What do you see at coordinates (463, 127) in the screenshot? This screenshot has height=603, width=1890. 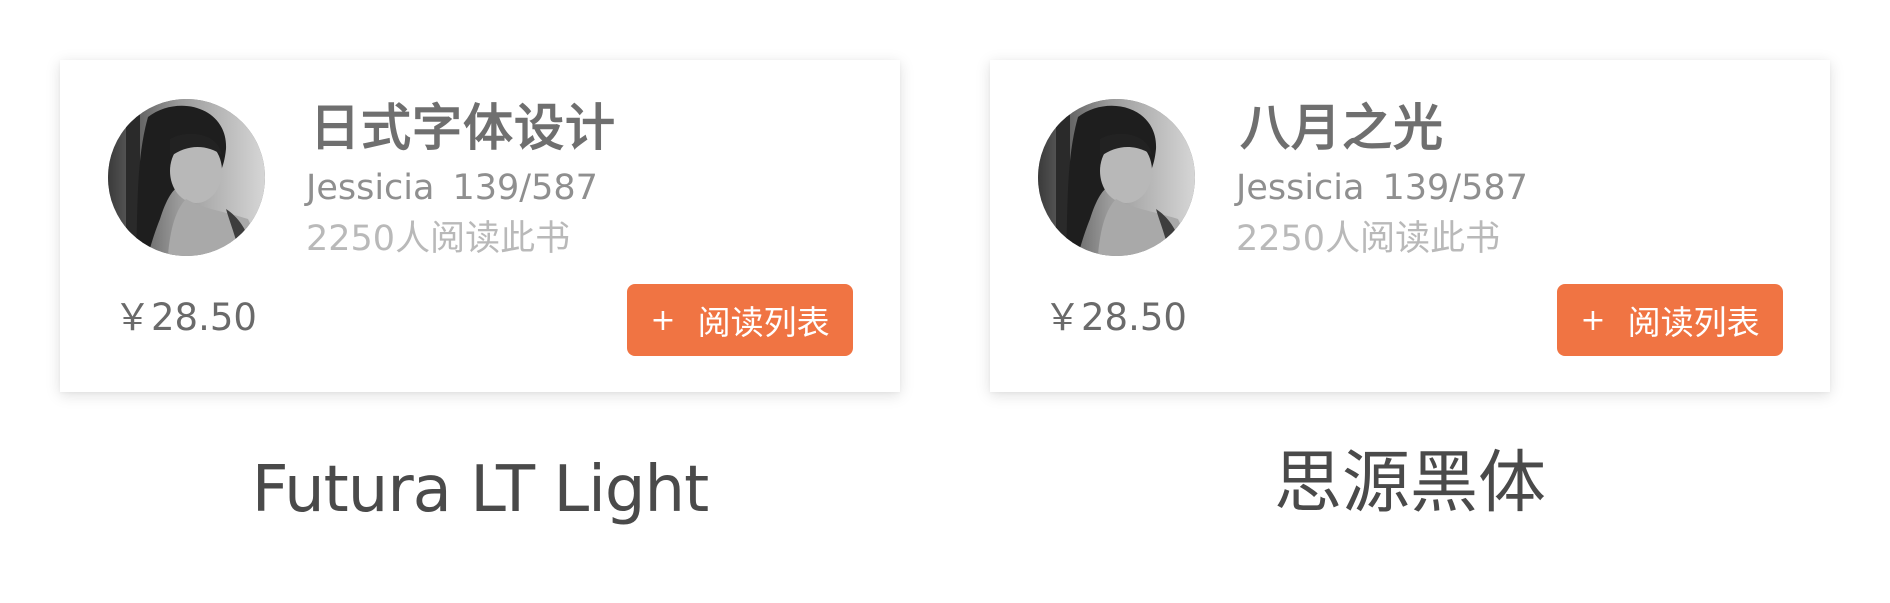 I see `book-title: 日式字体设计` at bounding box center [463, 127].